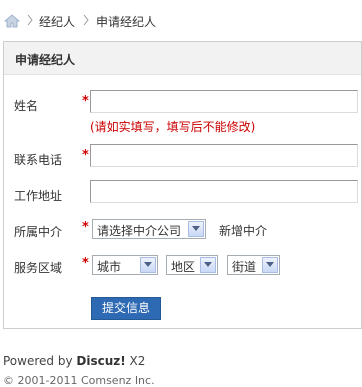  I want to click on home-icon, so click(12, 21).